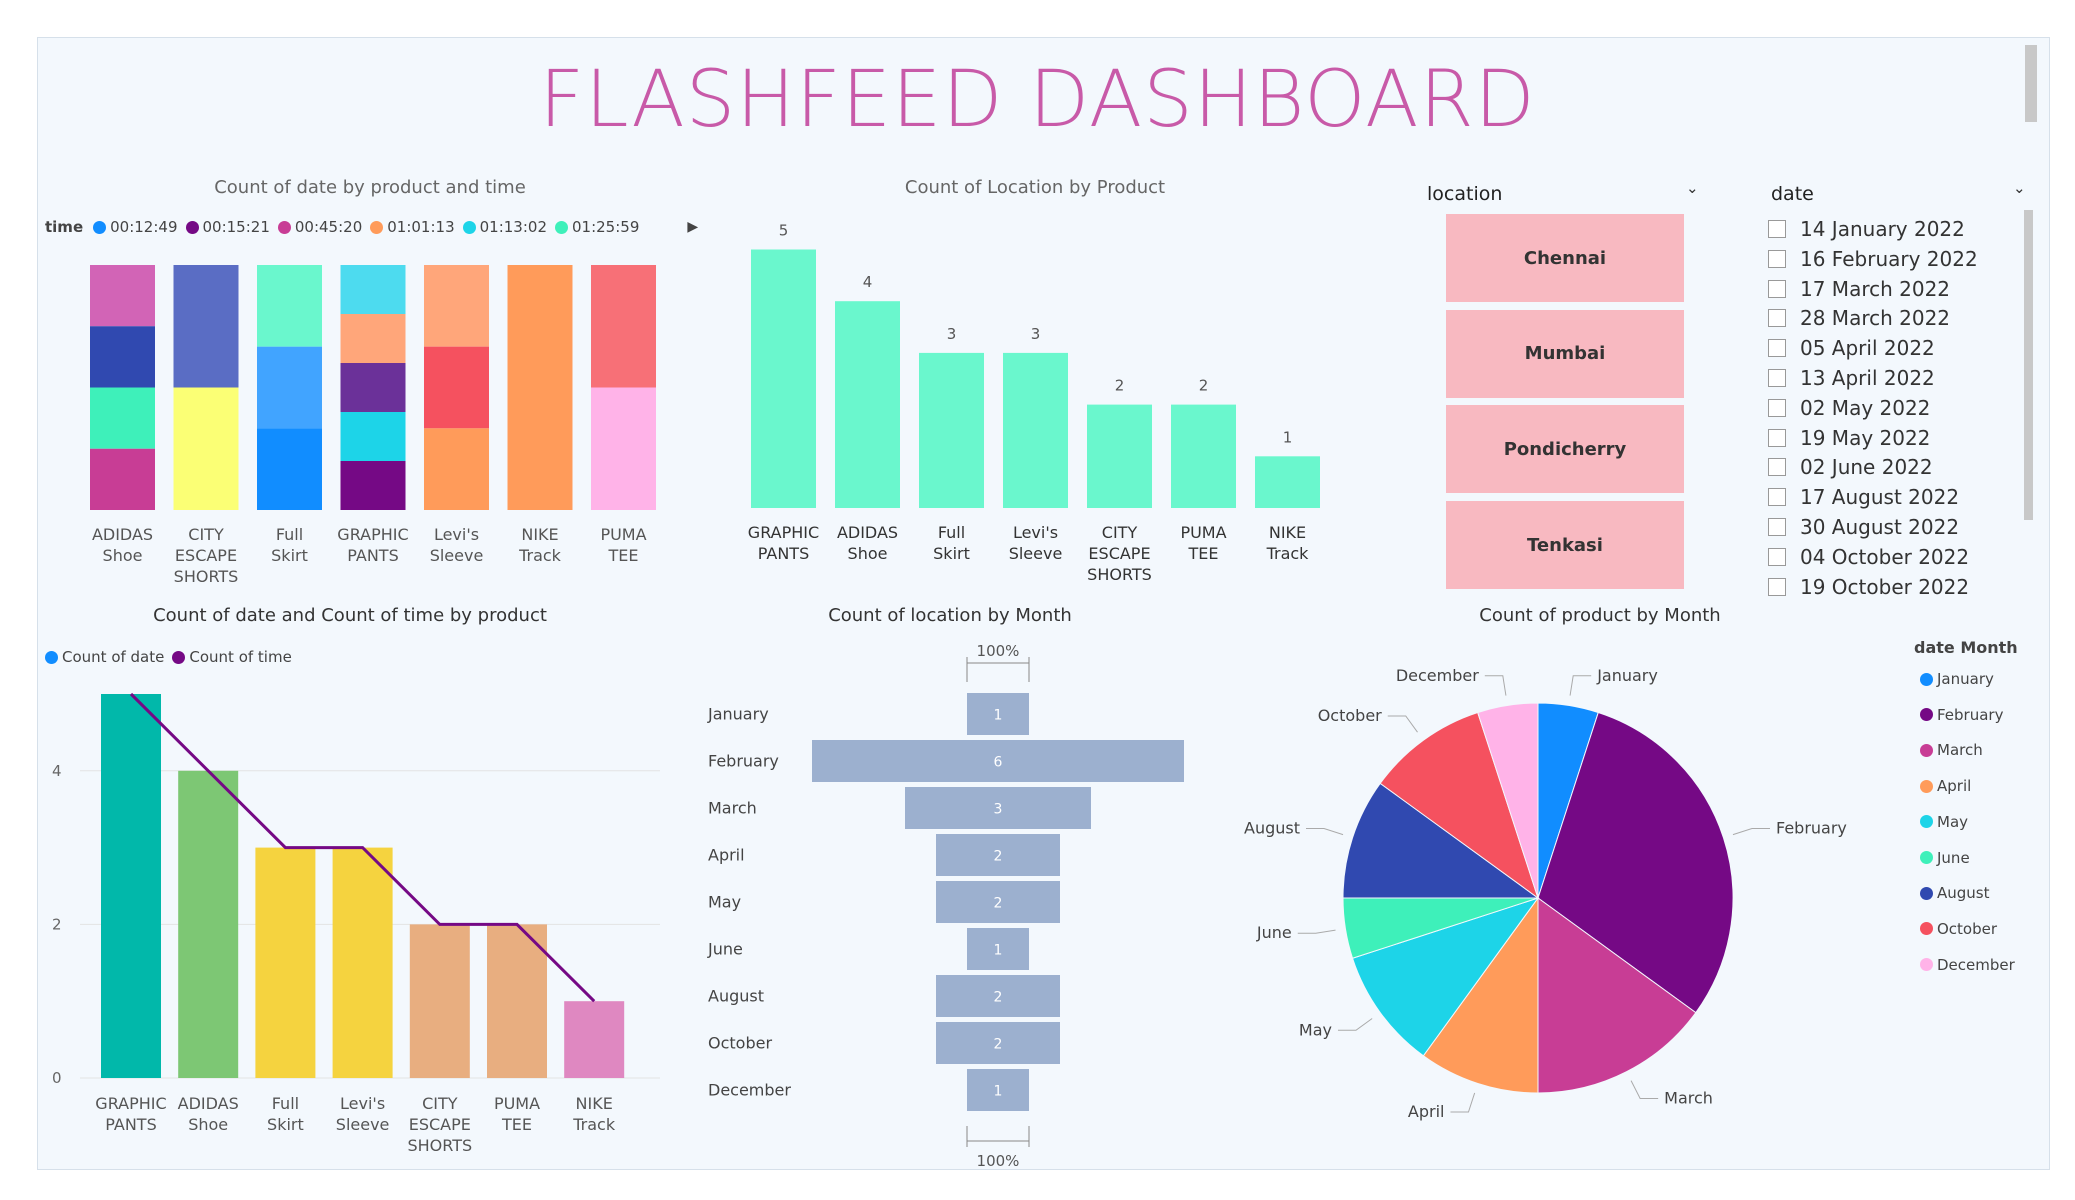  What do you see at coordinates (1945, 786) in the screenshot?
I see `chart5-legend-item: April` at bounding box center [1945, 786].